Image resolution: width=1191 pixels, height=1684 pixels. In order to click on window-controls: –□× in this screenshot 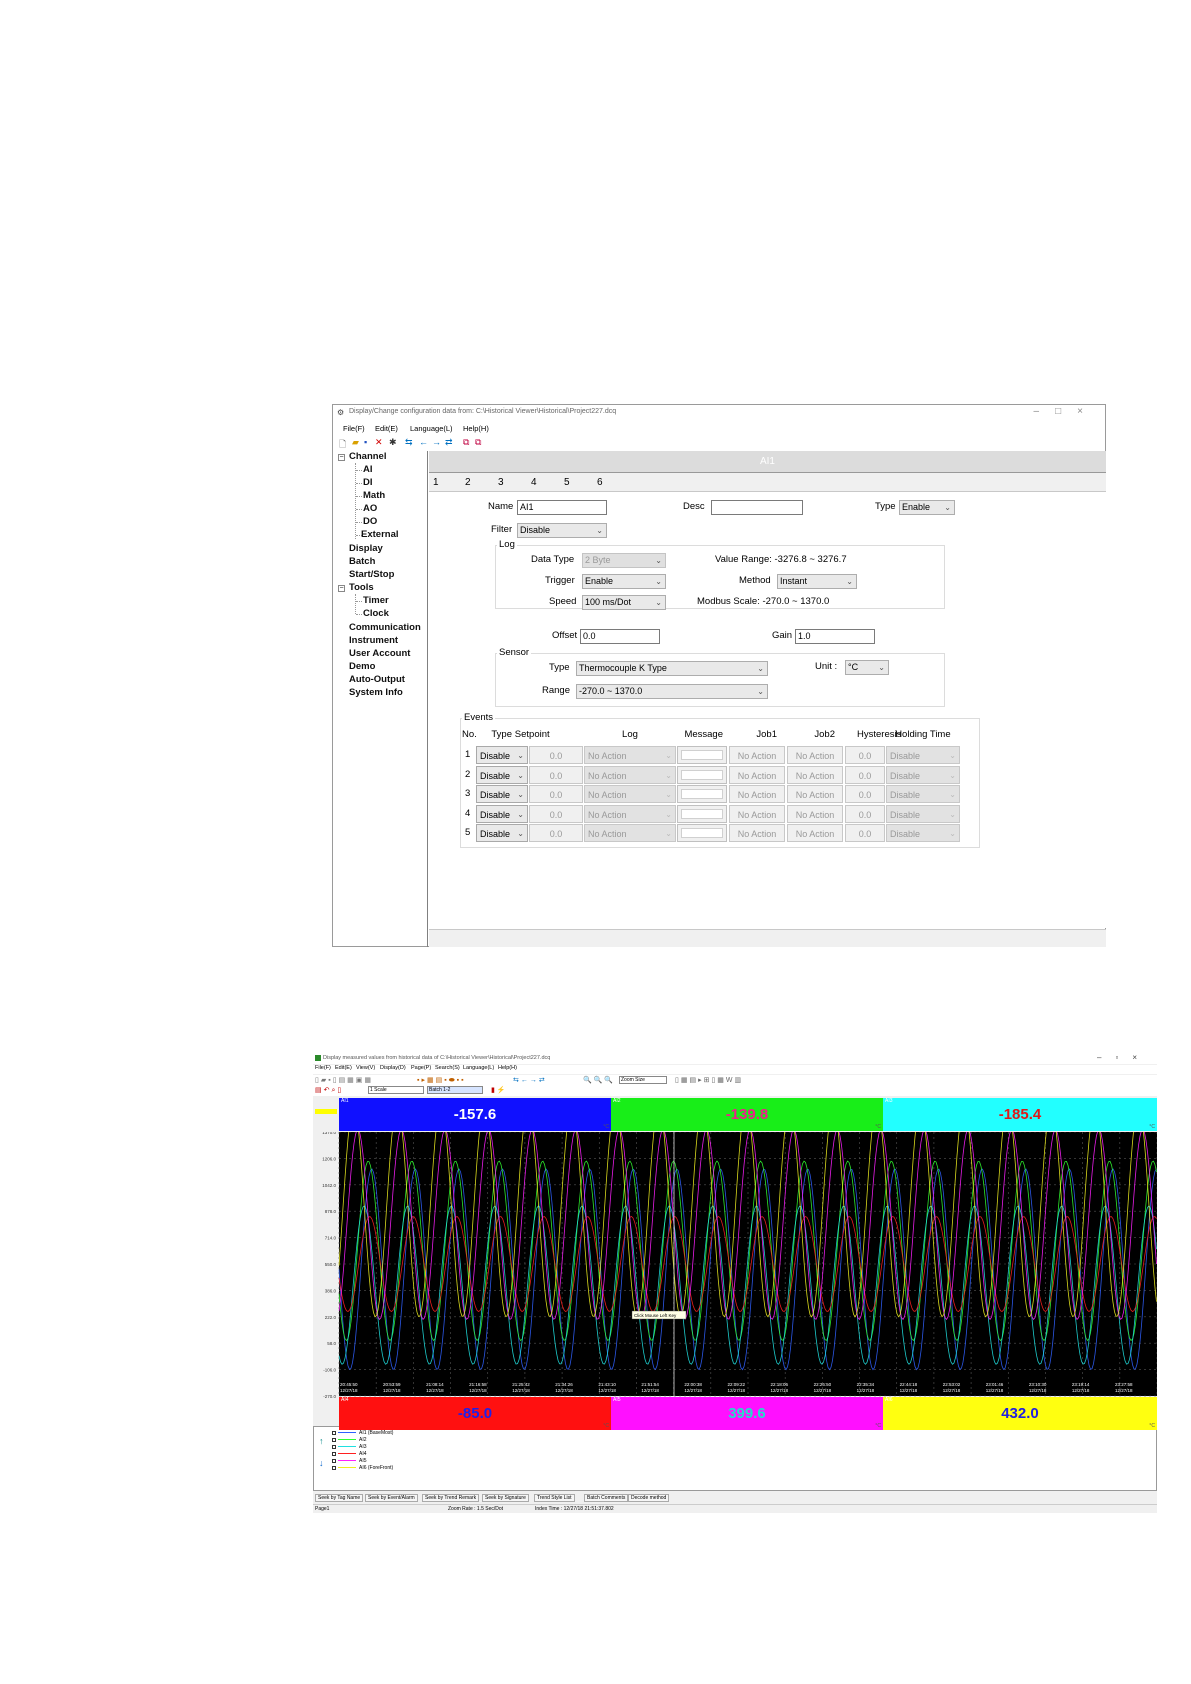, I will do `click(1066, 411)`.